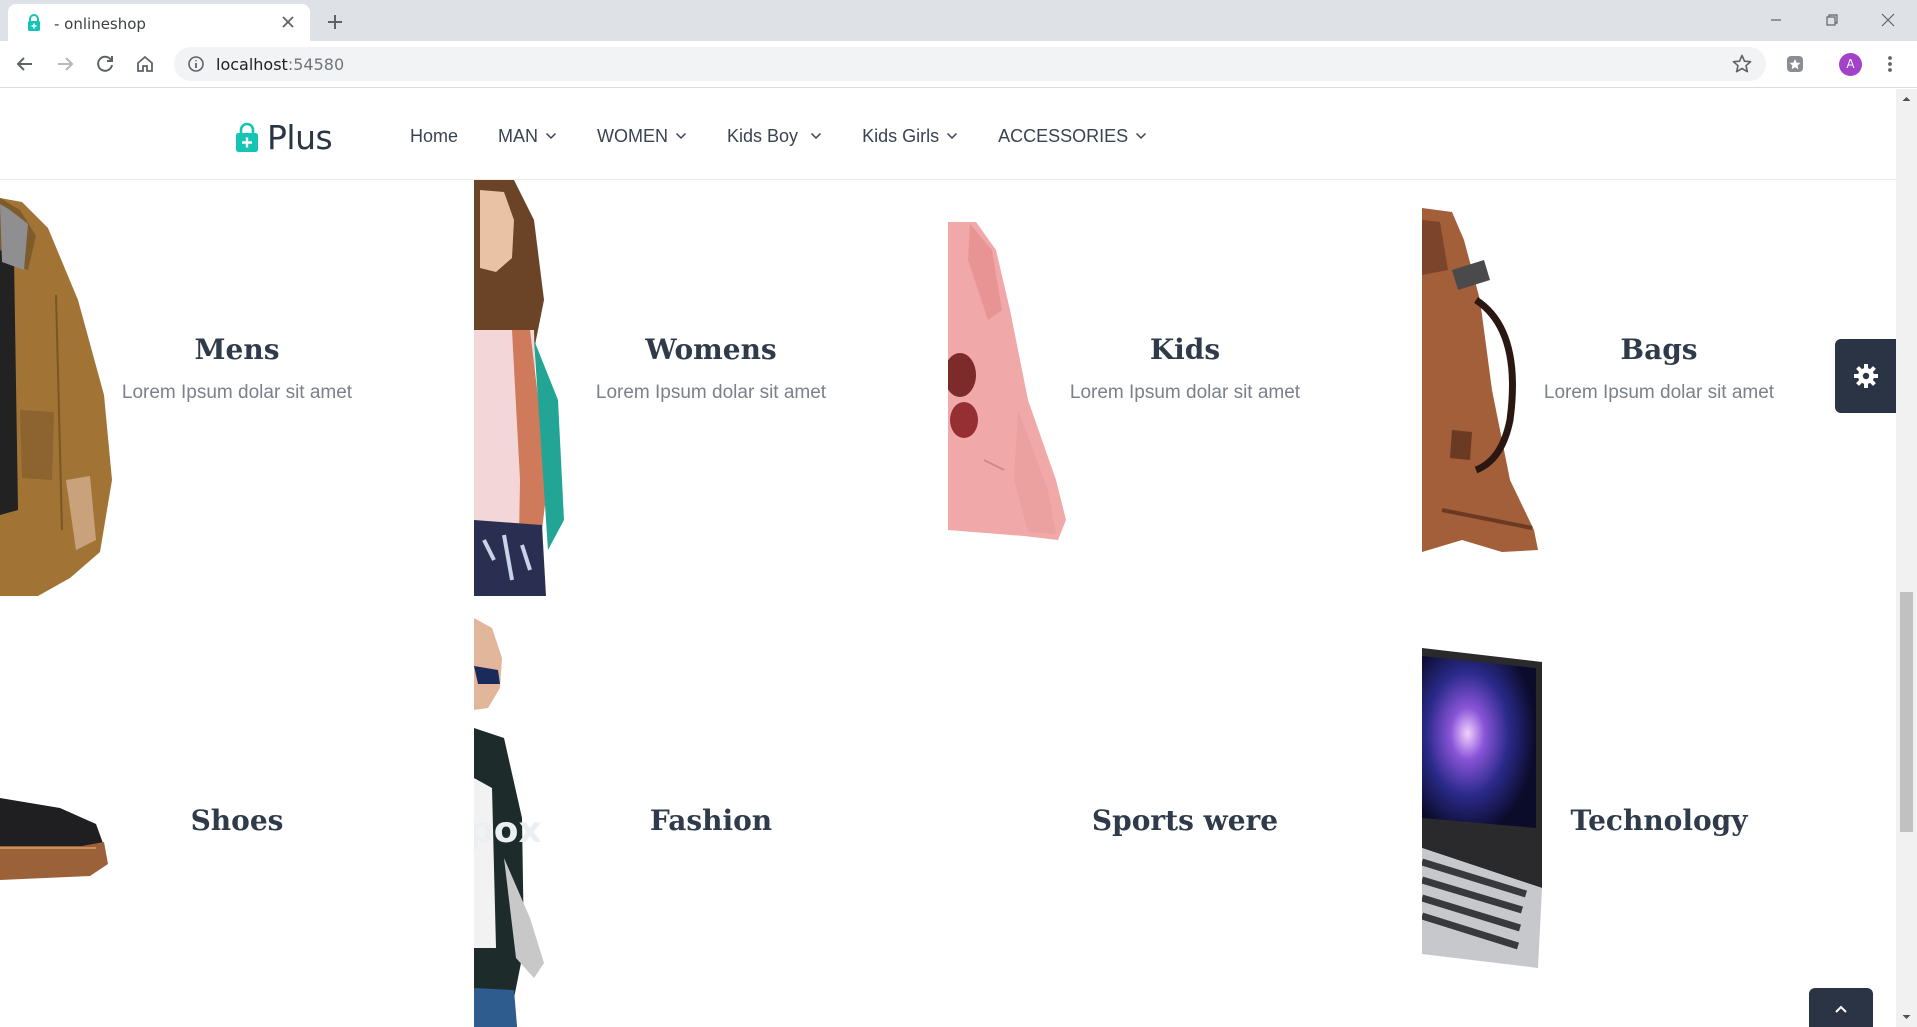 Image resolution: width=1917 pixels, height=1027 pixels. What do you see at coordinates (100, 24) in the screenshot?
I see `tab-title: - onlineshop` at bounding box center [100, 24].